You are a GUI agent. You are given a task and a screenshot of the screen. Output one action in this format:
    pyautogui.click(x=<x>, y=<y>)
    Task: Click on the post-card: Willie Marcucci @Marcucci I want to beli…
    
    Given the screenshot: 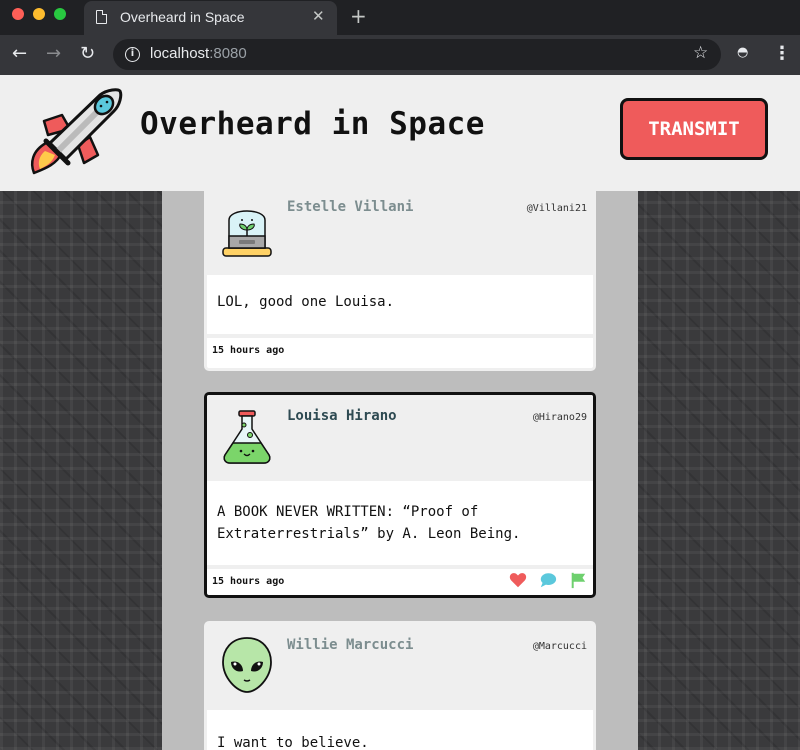 What is the action you would take?
    pyautogui.click(x=400, y=685)
    